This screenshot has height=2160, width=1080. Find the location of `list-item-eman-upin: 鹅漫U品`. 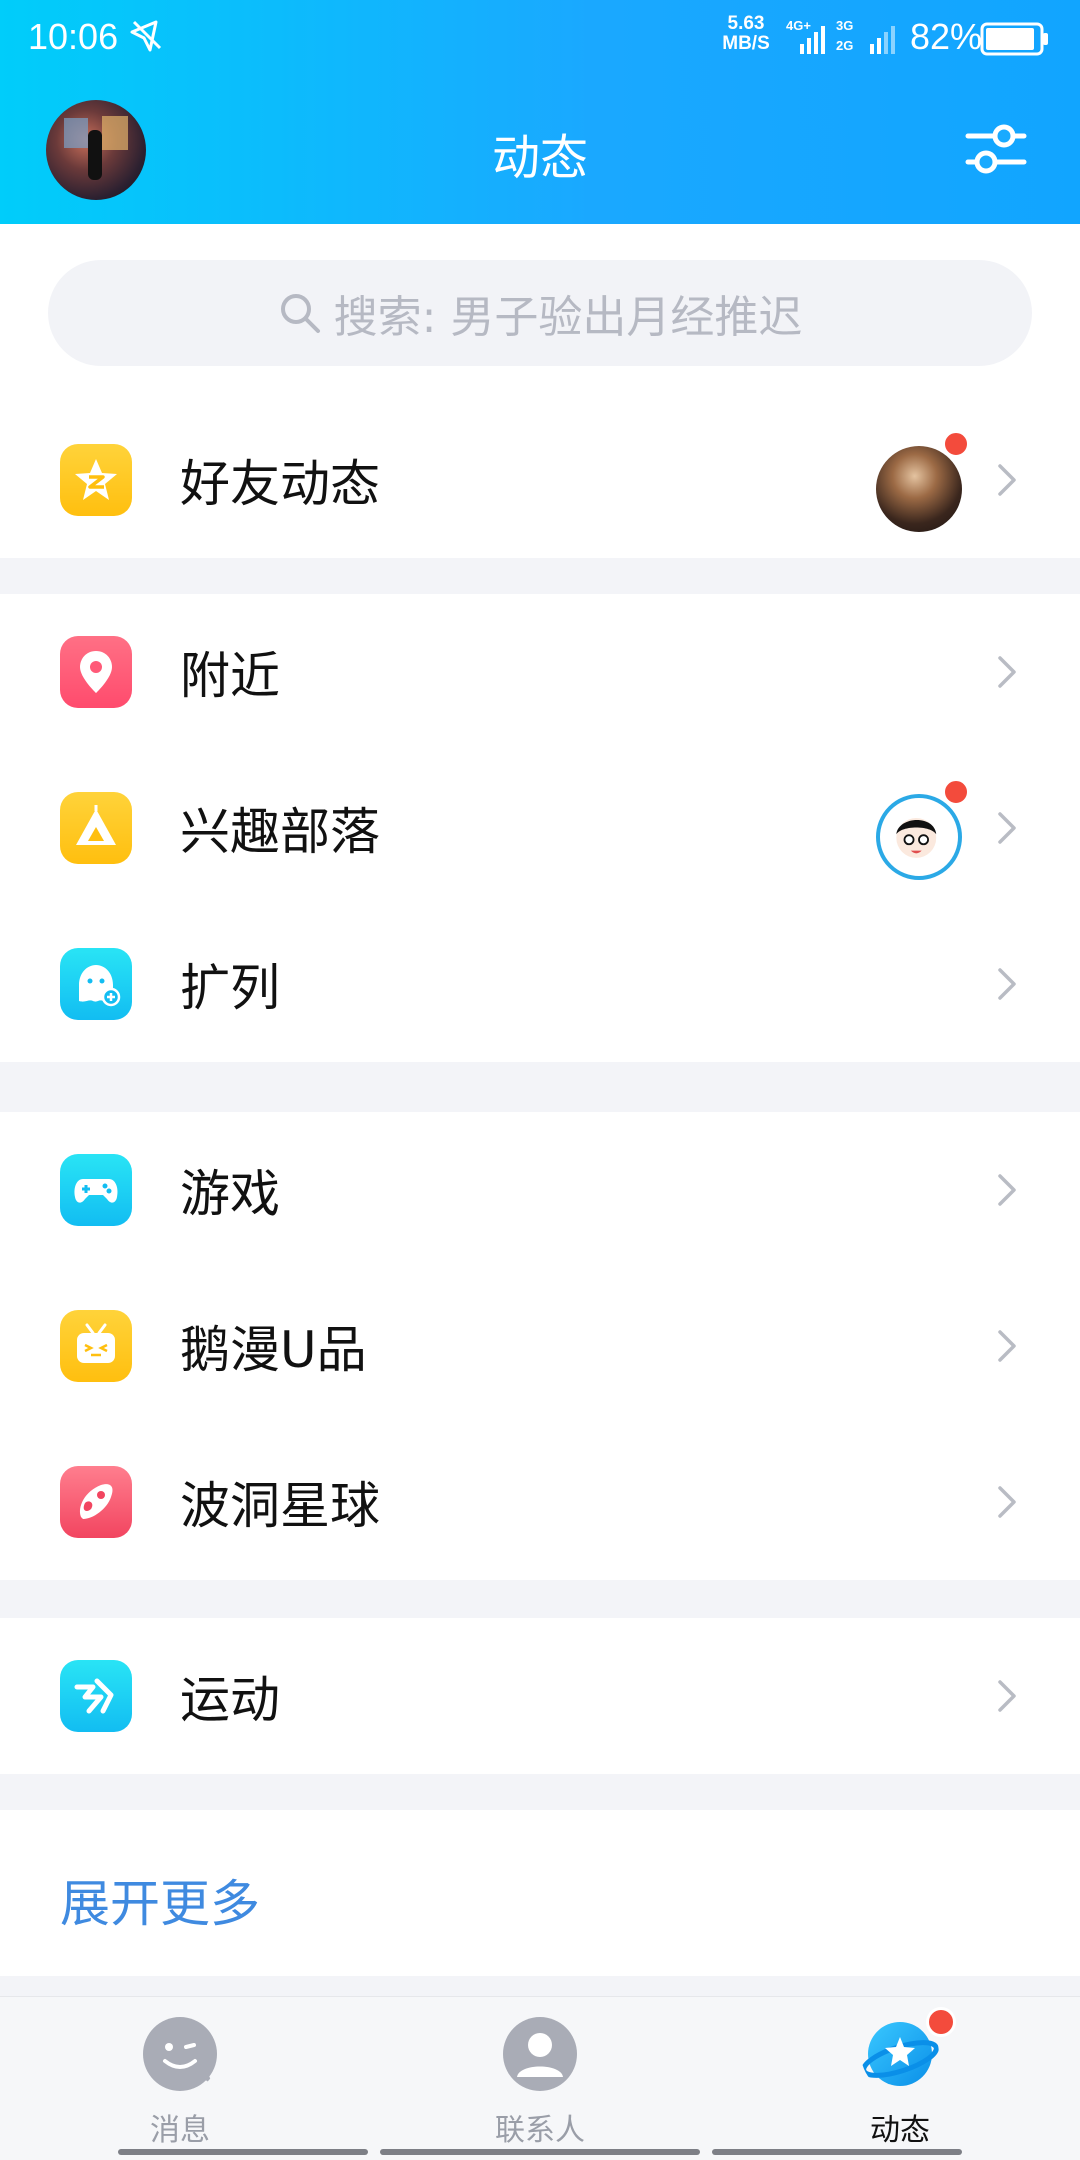

list-item-eman-upin: 鹅漫U品 is located at coordinates (540, 1346).